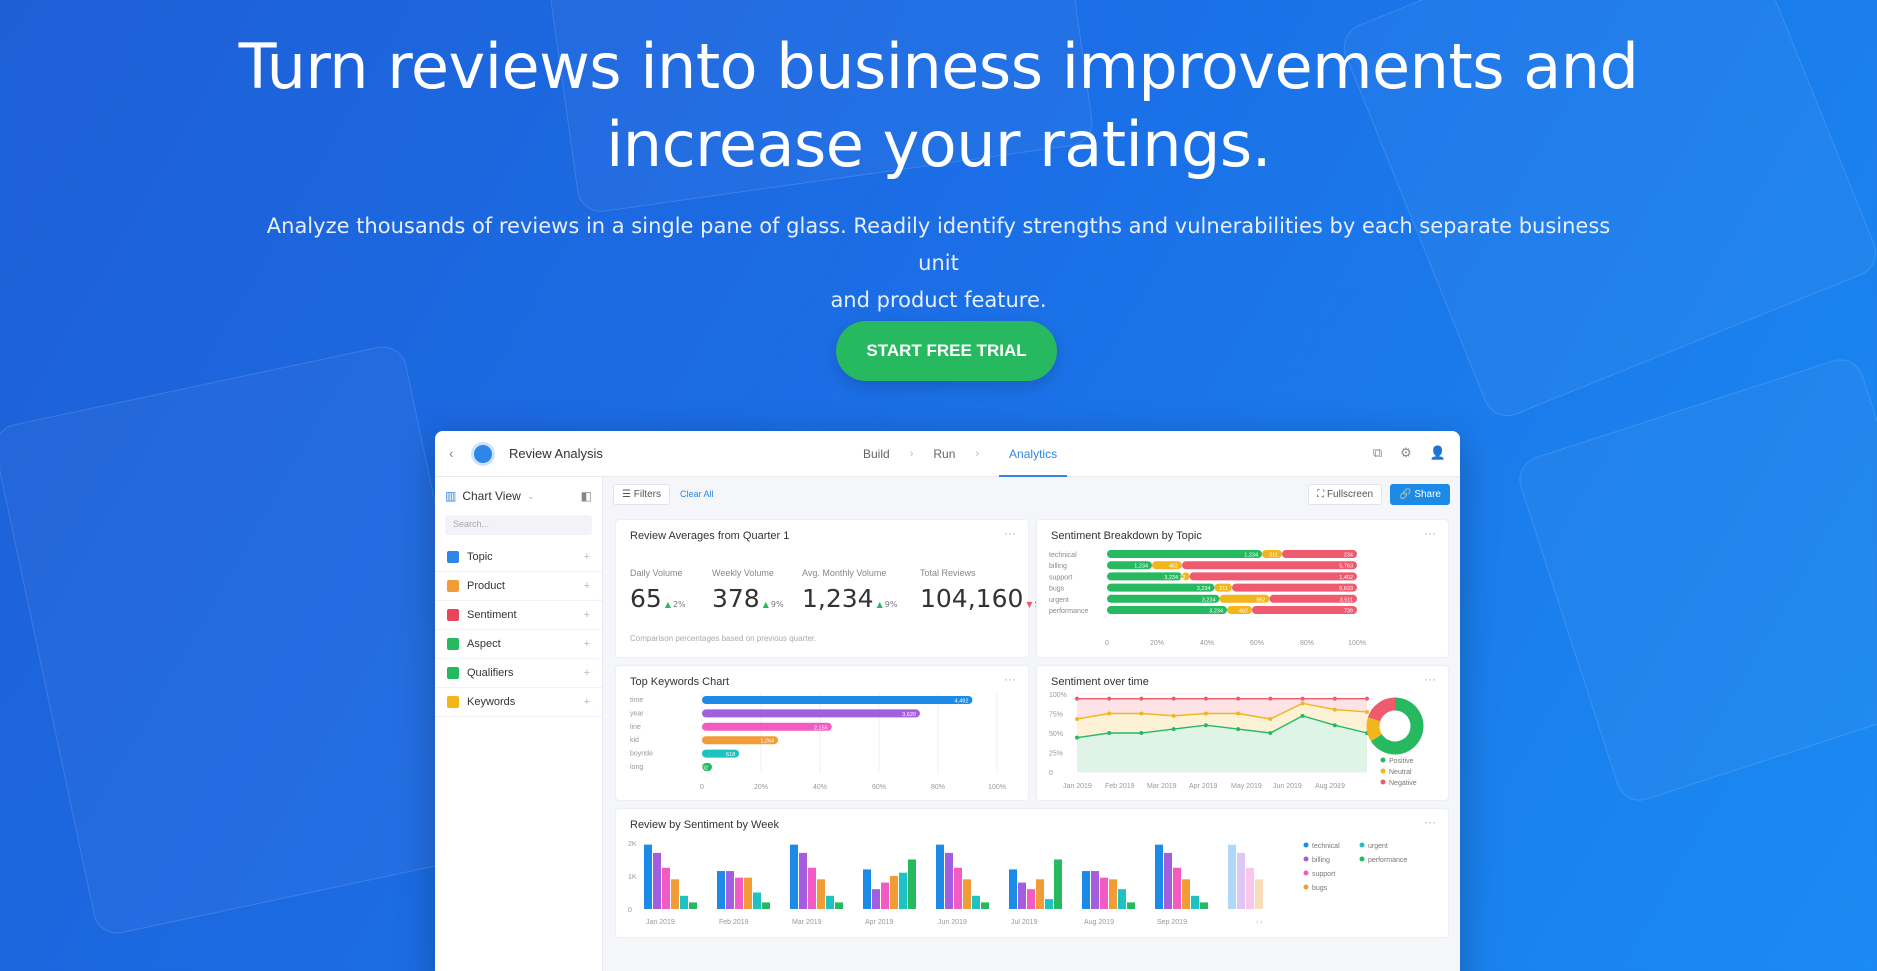 Image resolution: width=1877 pixels, height=971 pixels. Describe the element at coordinates (453, 673) in the screenshot. I see `qualifiers-icon` at that location.